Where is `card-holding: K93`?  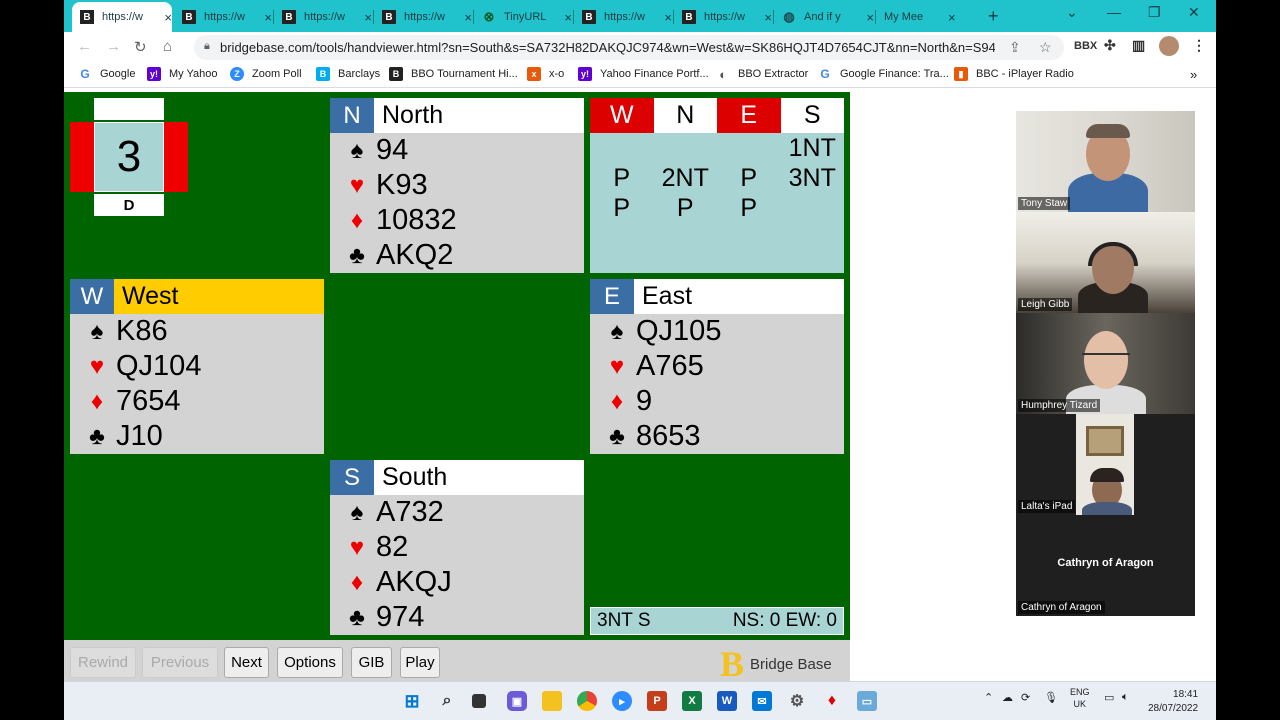 card-holding: K93 is located at coordinates (402, 185).